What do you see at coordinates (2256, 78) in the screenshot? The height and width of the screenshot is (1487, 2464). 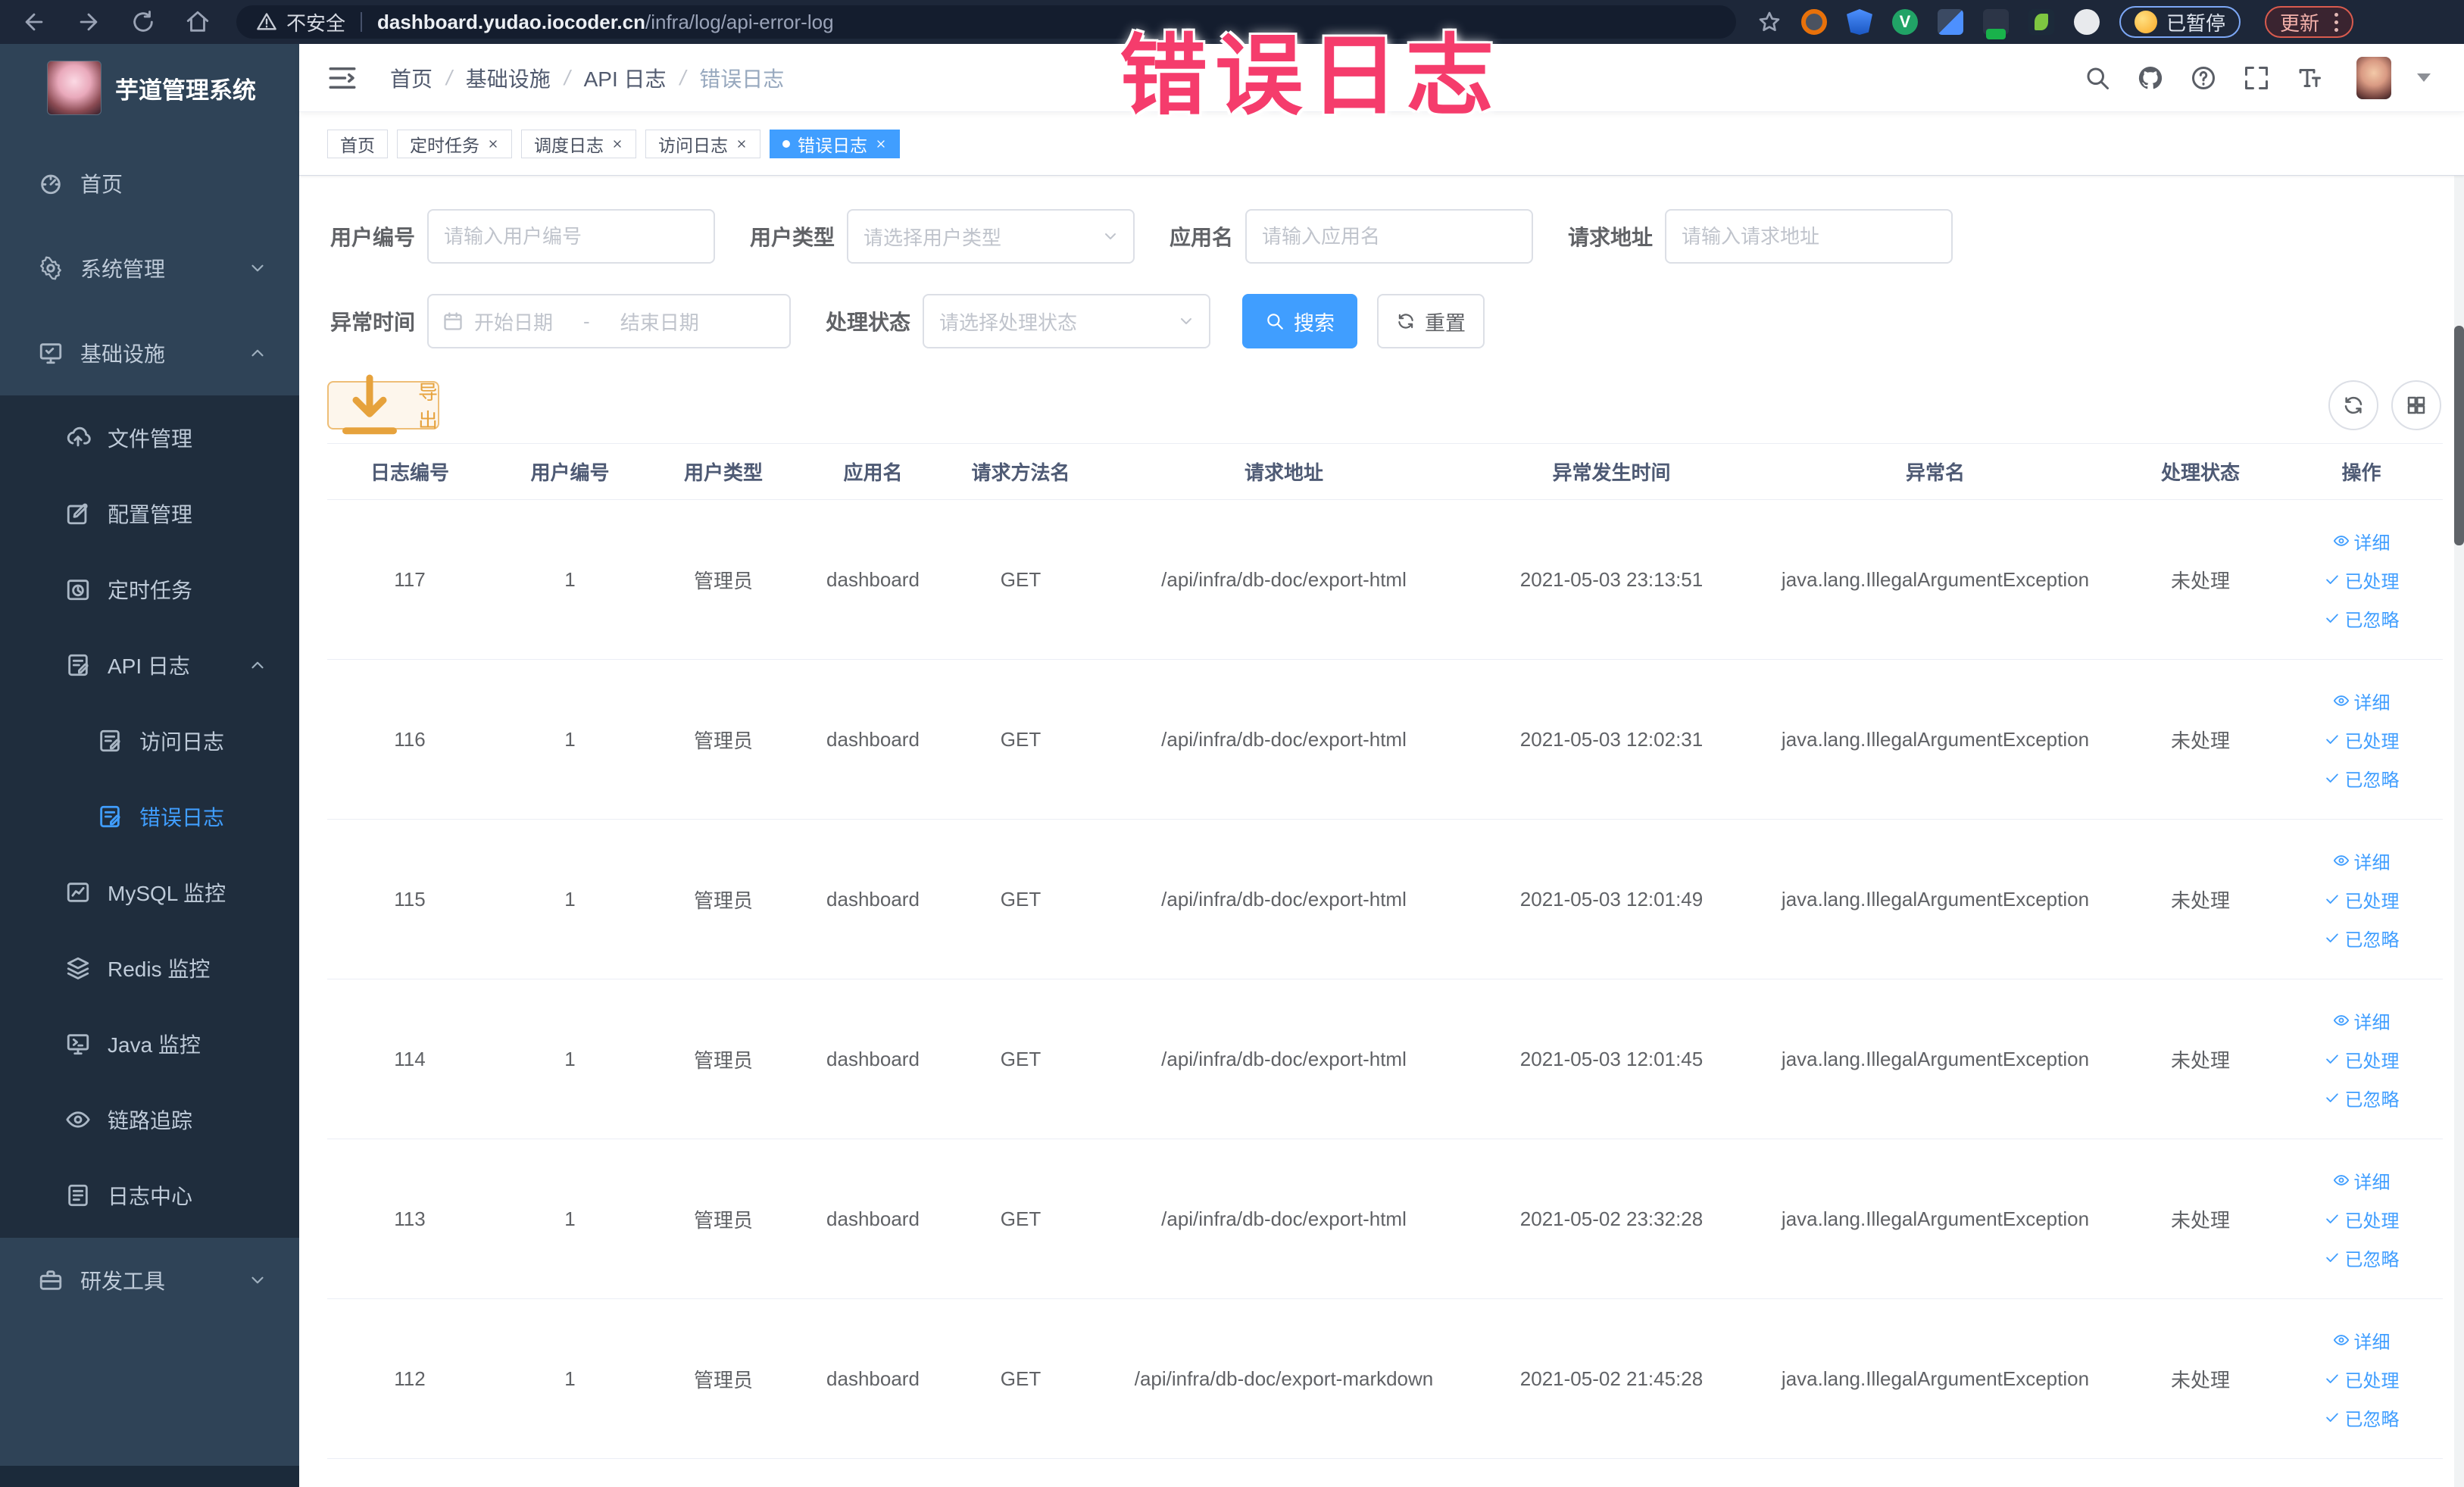 I see `fullscreen-icon` at bounding box center [2256, 78].